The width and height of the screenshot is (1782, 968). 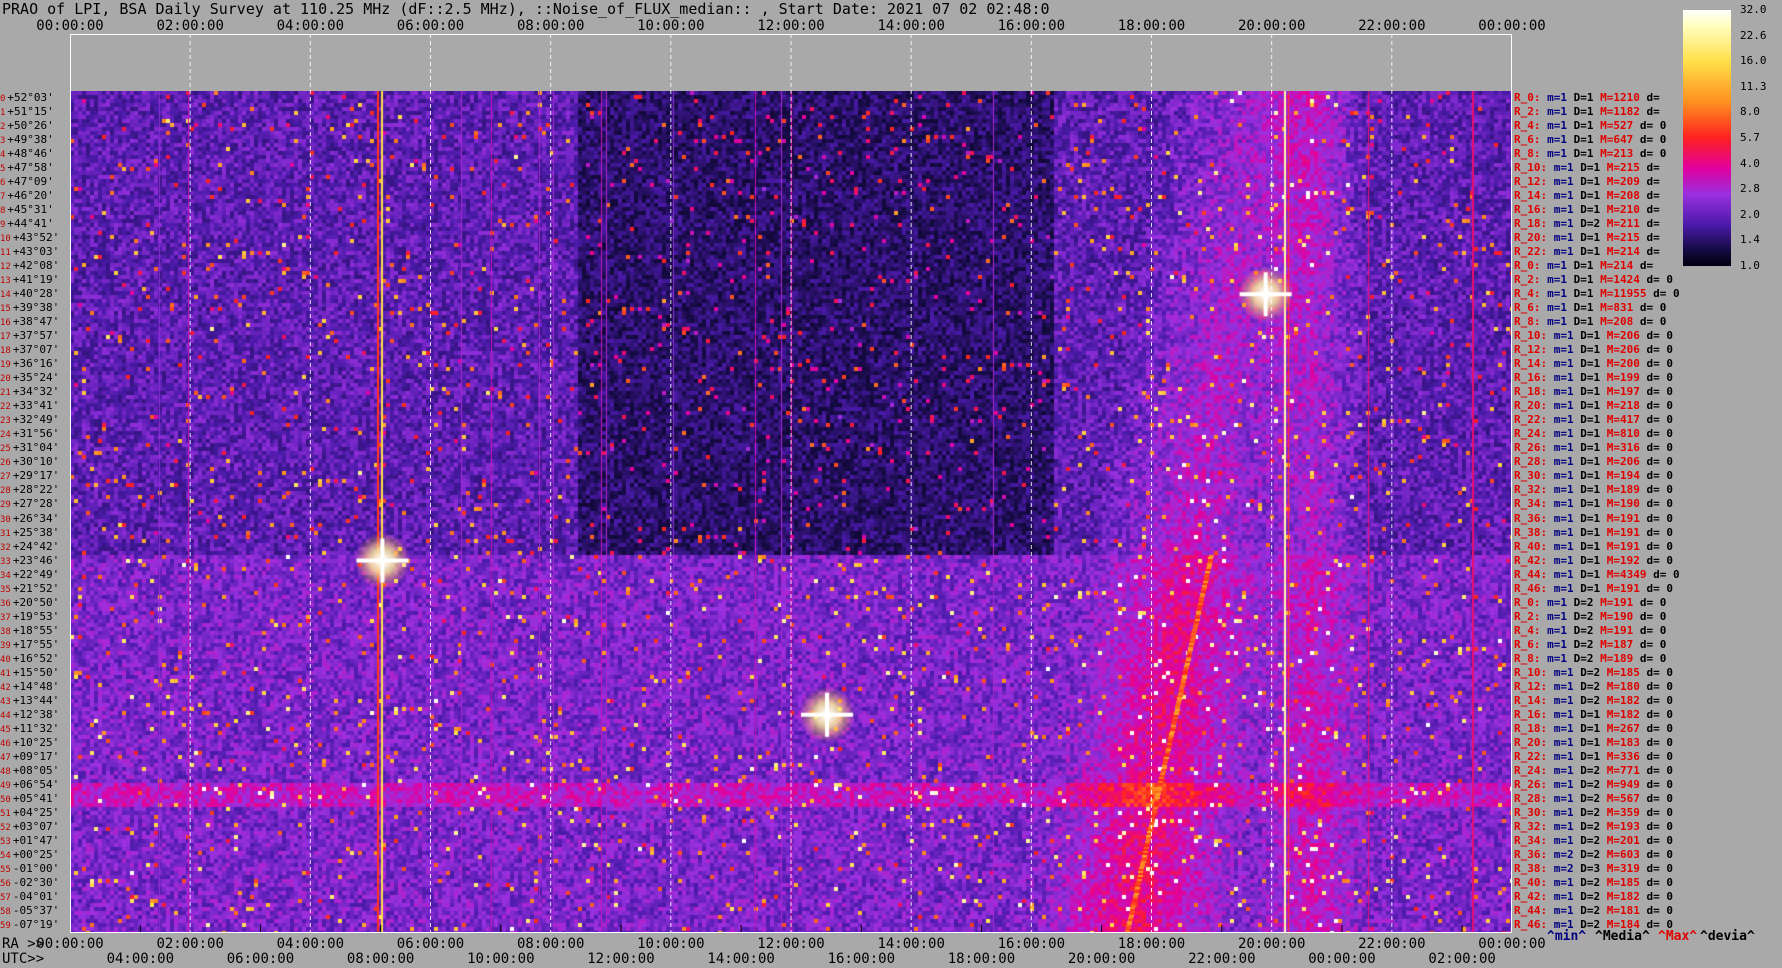 I want to click on row-stat-M: M=199, so click(x=1623, y=378).